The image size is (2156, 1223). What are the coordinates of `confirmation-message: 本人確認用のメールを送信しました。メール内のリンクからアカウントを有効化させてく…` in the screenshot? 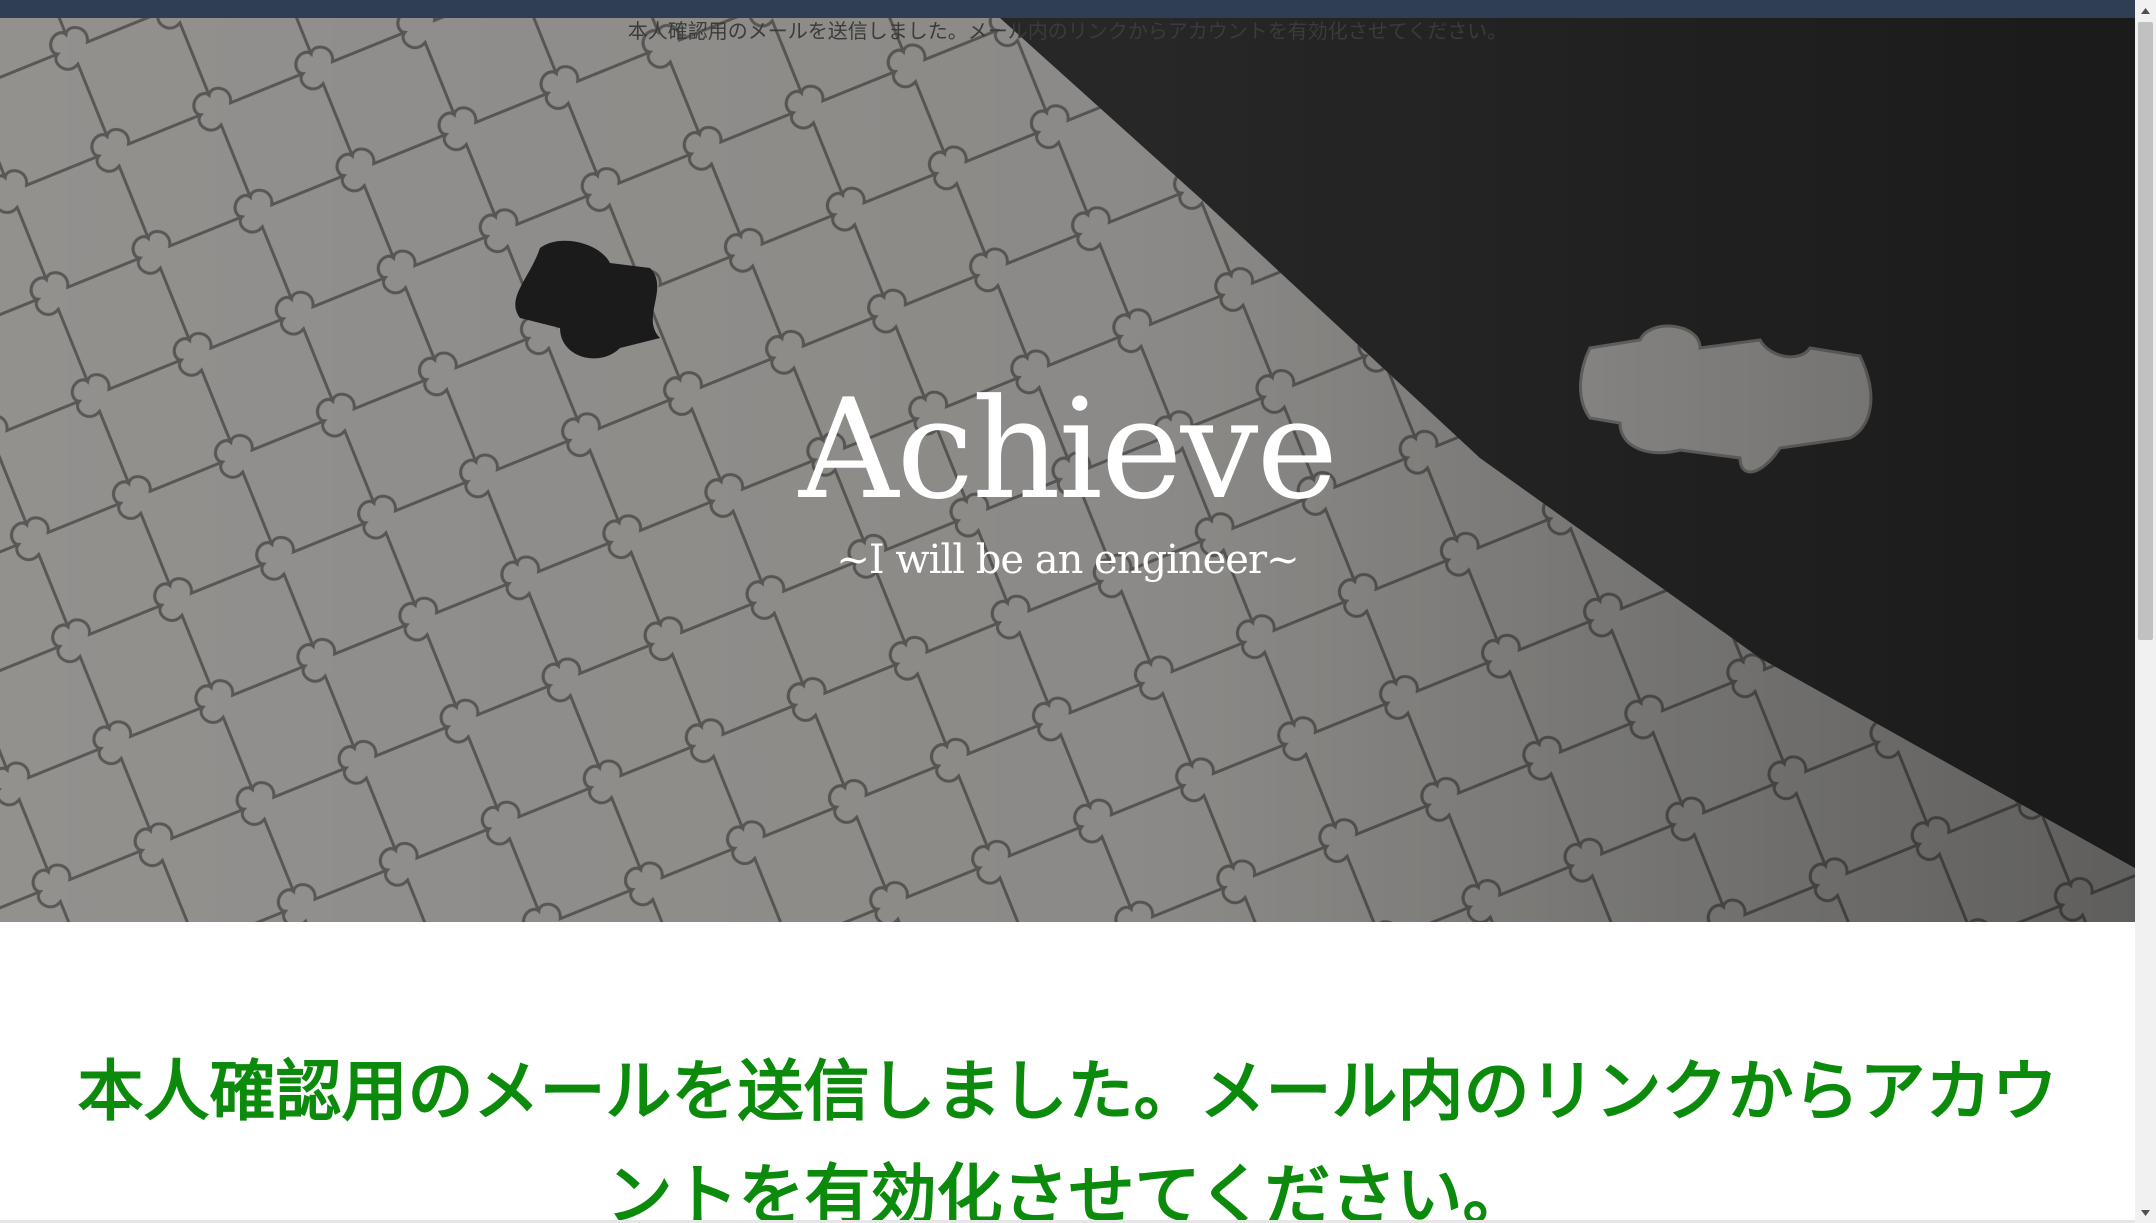 It's located at (1067, 1138).